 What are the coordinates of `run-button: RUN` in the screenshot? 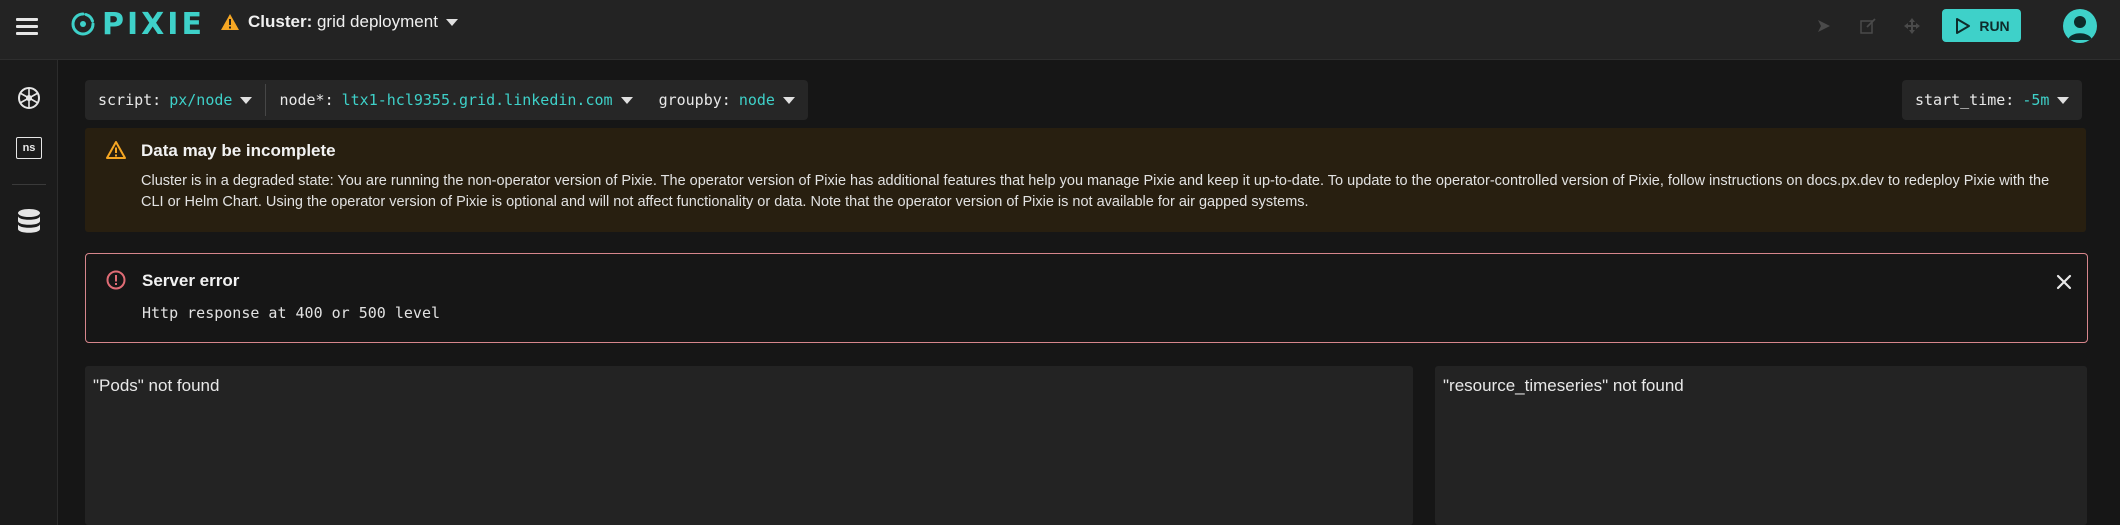 It's located at (1981, 25).